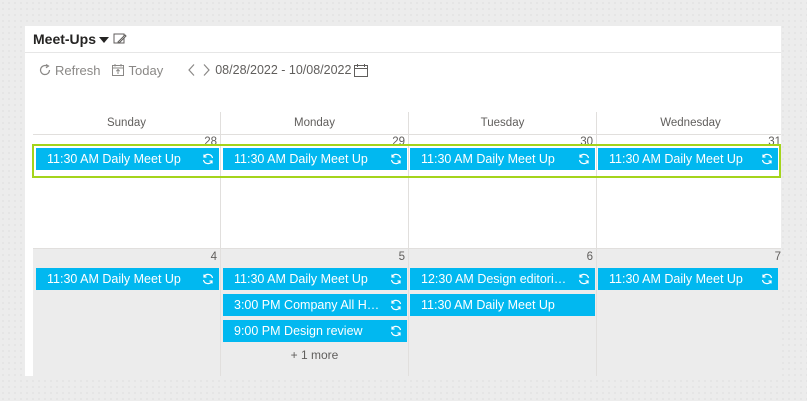  What do you see at coordinates (65, 39) in the screenshot?
I see `visual-title: Meet-Ups` at bounding box center [65, 39].